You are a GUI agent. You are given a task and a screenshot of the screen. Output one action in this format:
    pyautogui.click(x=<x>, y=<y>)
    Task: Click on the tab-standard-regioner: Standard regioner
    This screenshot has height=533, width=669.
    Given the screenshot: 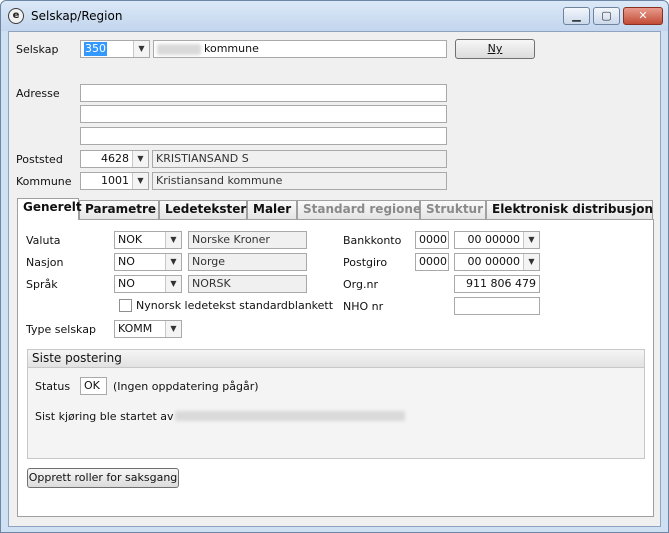 What is the action you would take?
    pyautogui.click(x=362, y=209)
    